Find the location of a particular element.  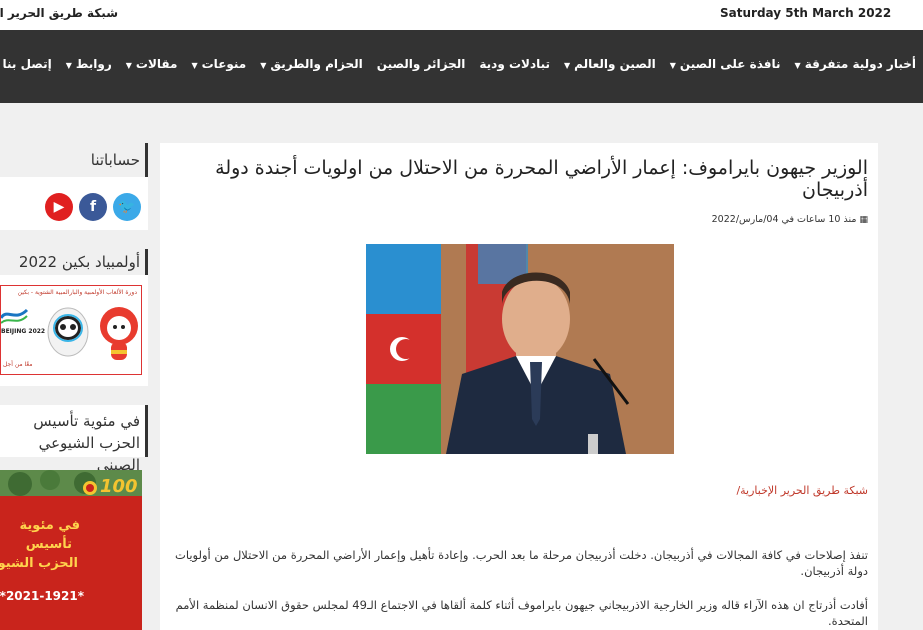

nav-item-label: الصين والعالم is located at coordinates (615, 64).